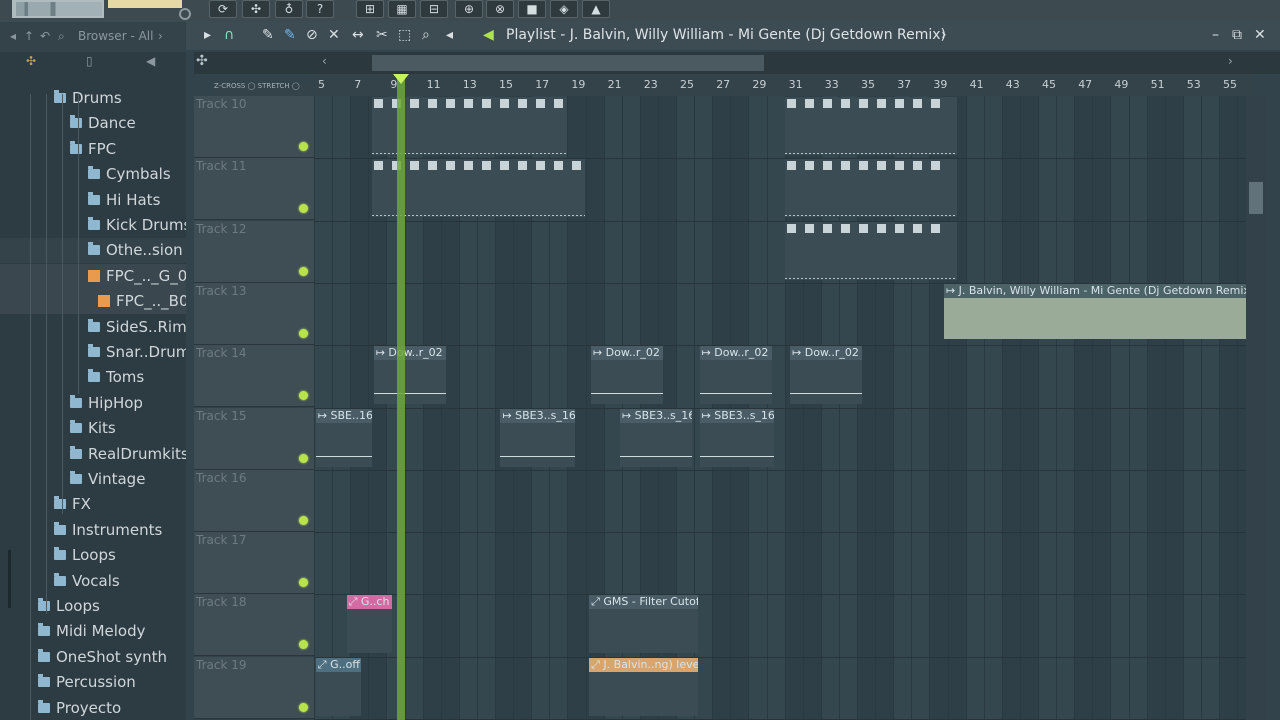 The image size is (1280, 720). What do you see at coordinates (358, 35) in the screenshot?
I see `slip-icon: ↔` at bounding box center [358, 35].